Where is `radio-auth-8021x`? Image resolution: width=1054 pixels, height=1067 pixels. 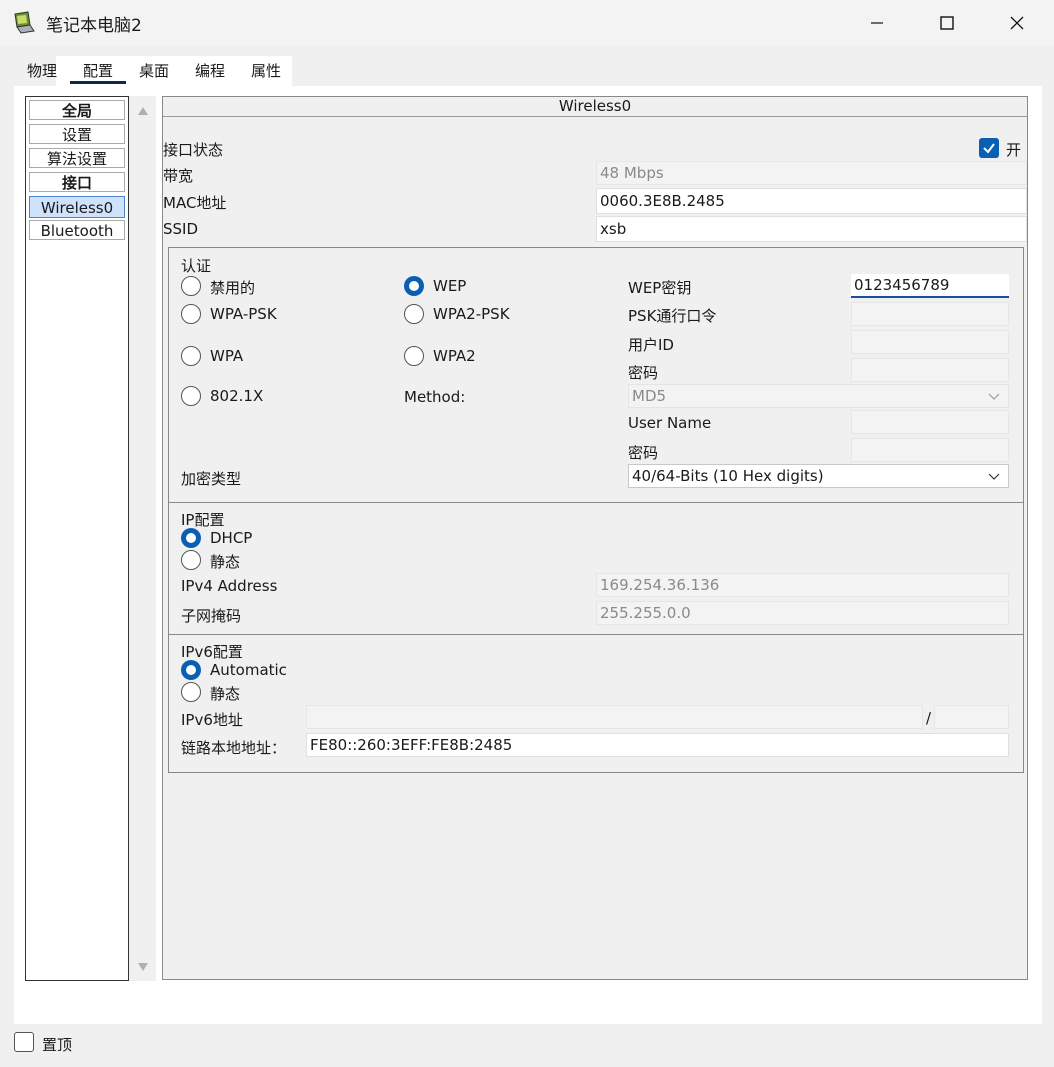
radio-auth-8021x is located at coordinates (191, 396).